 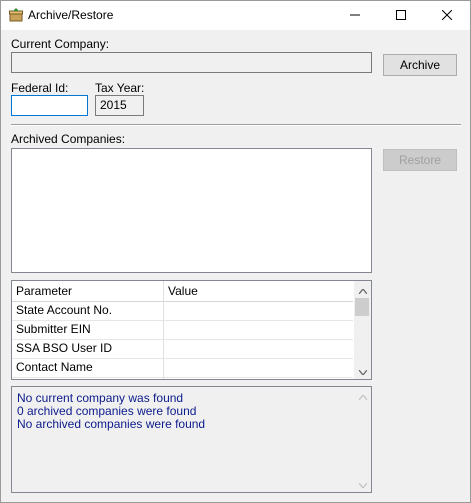 What do you see at coordinates (53, 329) in the screenshot?
I see `cell-parameter: Submitter EIN` at bounding box center [53, 329].